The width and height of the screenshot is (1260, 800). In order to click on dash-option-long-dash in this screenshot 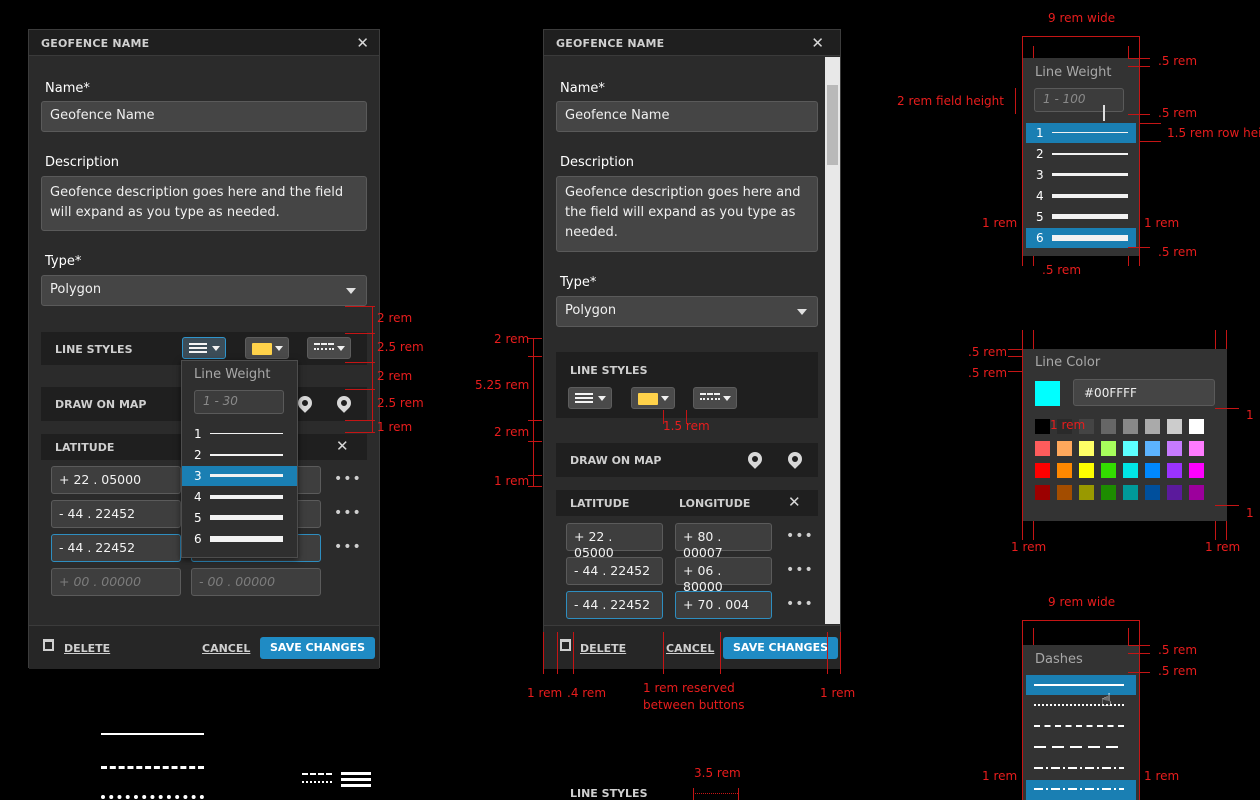, I will do `click(1081, 748)`.